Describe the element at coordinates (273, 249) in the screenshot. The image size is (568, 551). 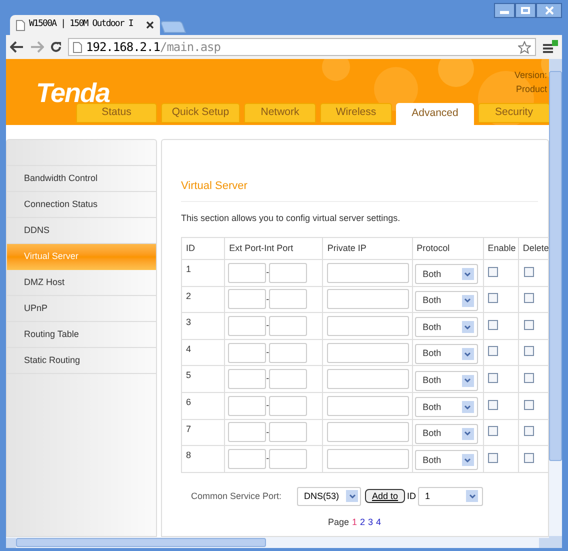
I see `column-header: Ext Port-Int Port` at that location.